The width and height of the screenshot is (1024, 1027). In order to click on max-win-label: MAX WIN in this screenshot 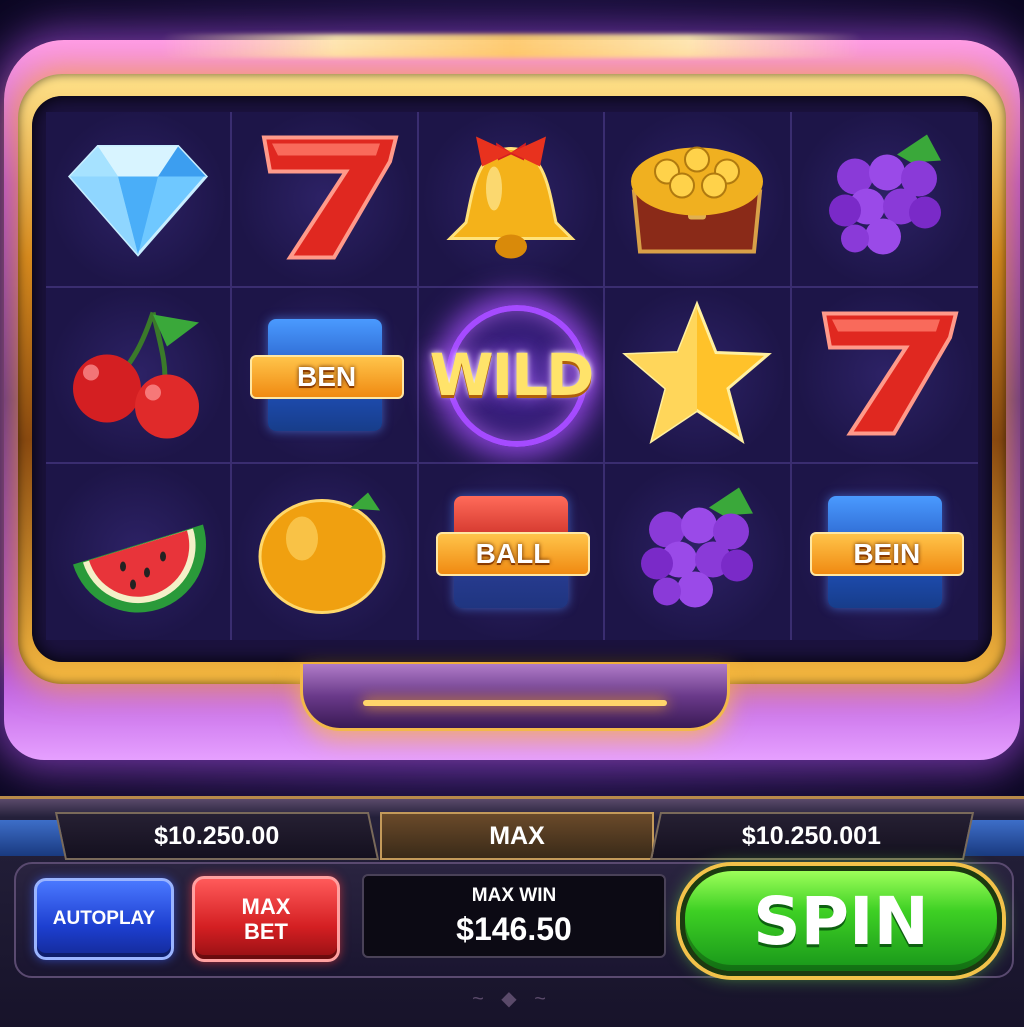, I will do `click(514, 895)`.